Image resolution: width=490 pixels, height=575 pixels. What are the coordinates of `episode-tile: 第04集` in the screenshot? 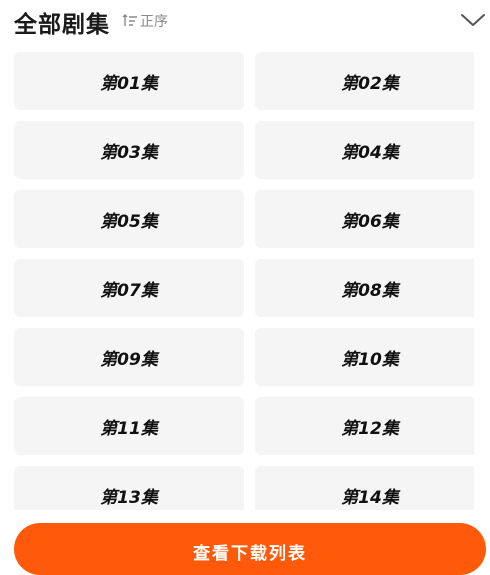 It's located at (364, 150).